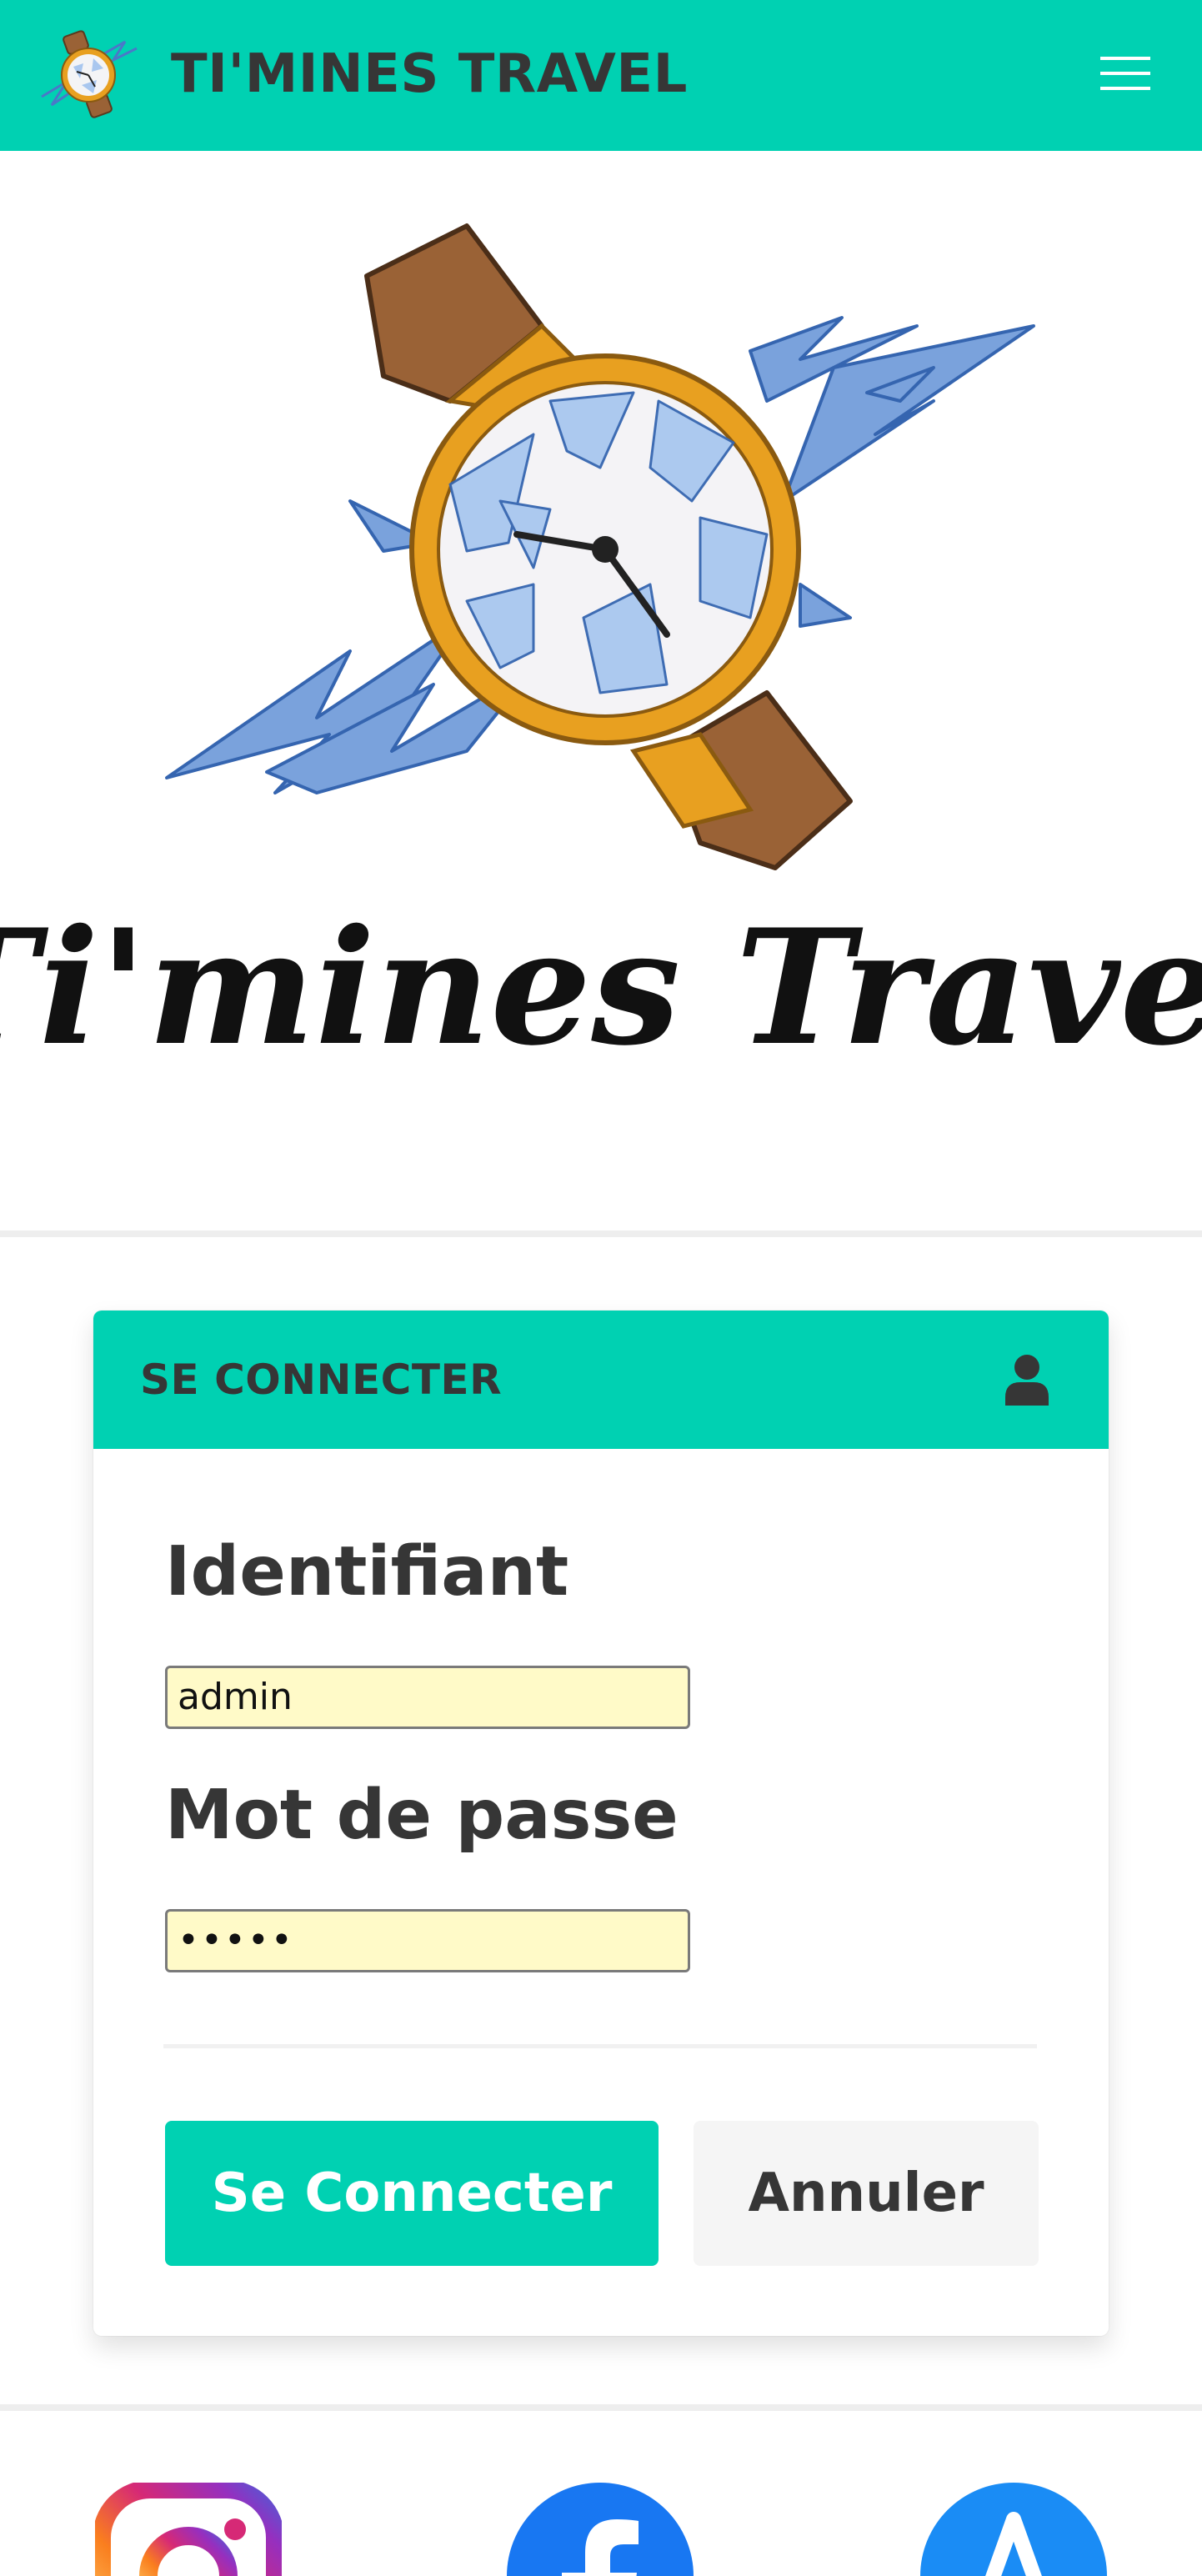 The width and height of the screenshot is (1202, 2576). What do you see at coordinates (601, 1380) in the screenshot?
I see `login-card-header: SE CONNECTER` at bounding box center [601, 1380].